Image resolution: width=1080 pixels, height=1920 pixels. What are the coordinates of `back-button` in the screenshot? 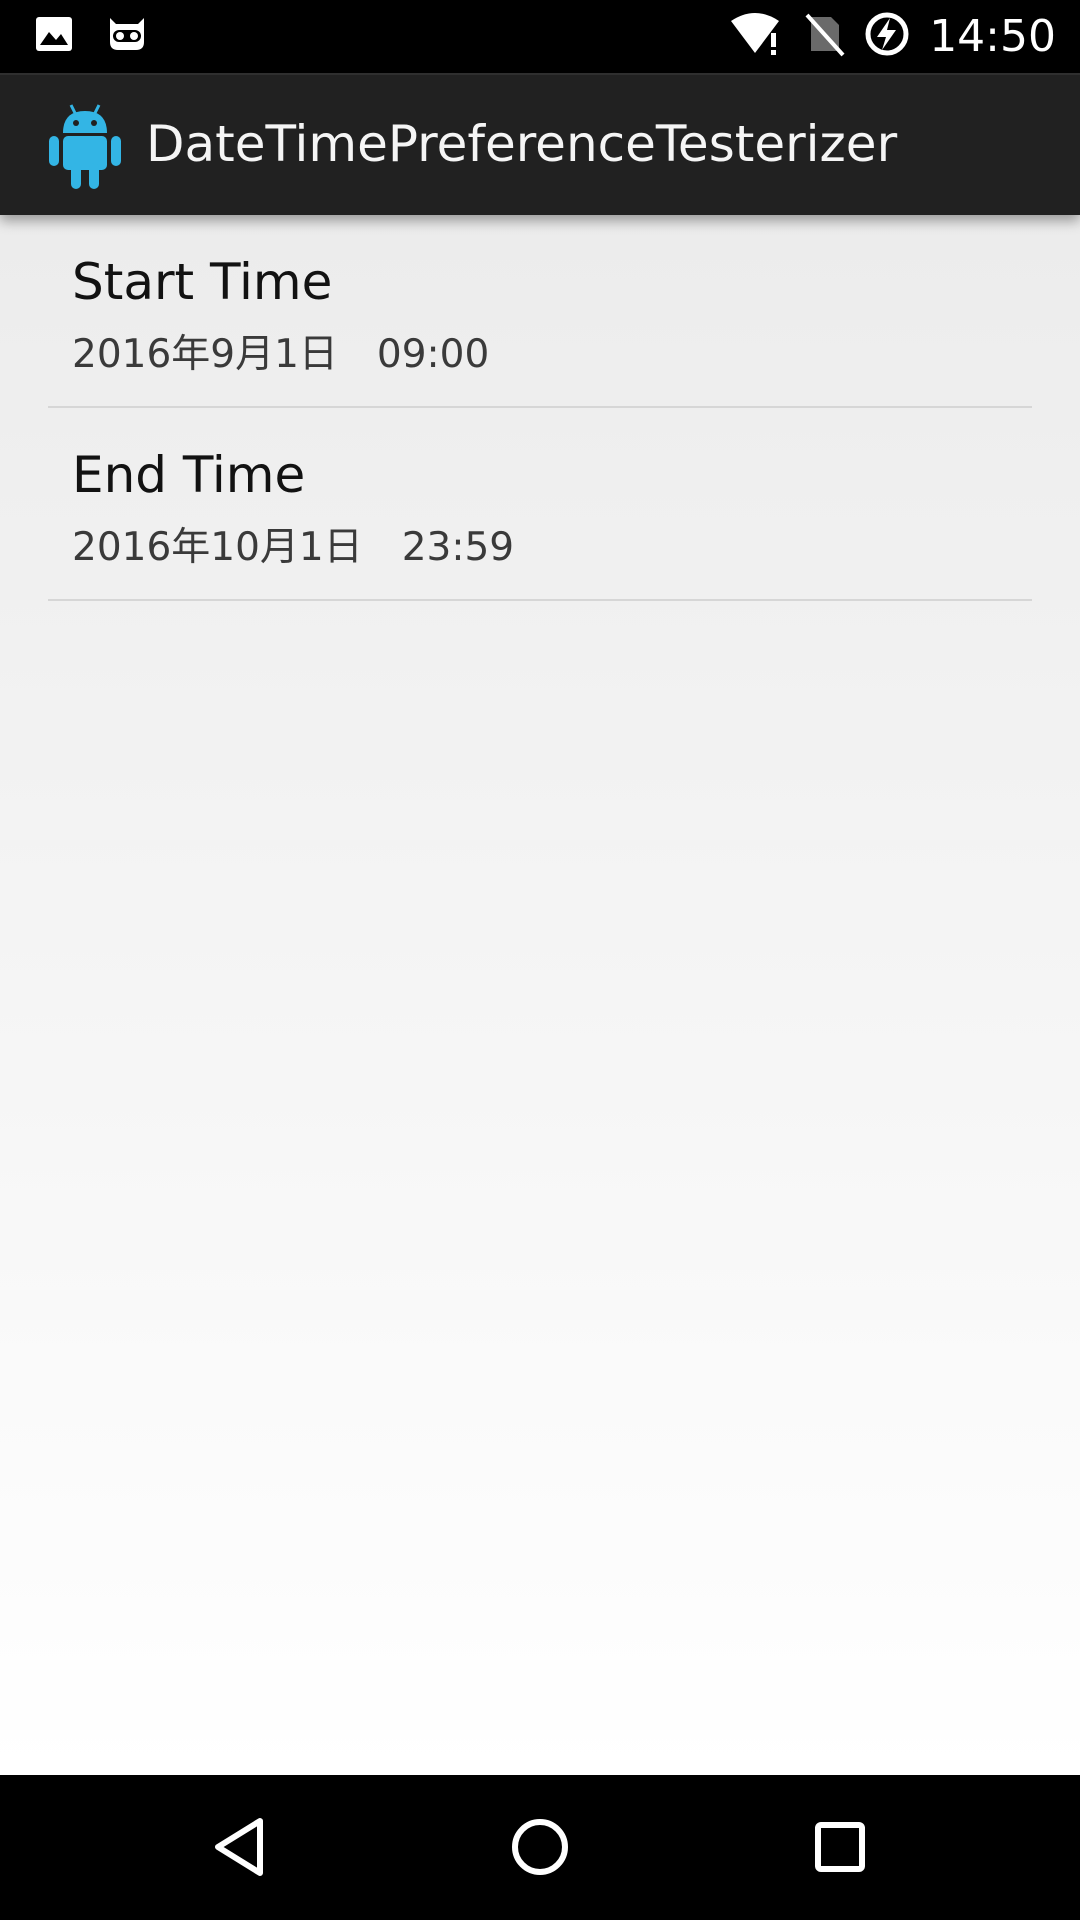 It's located at (240, 1848).